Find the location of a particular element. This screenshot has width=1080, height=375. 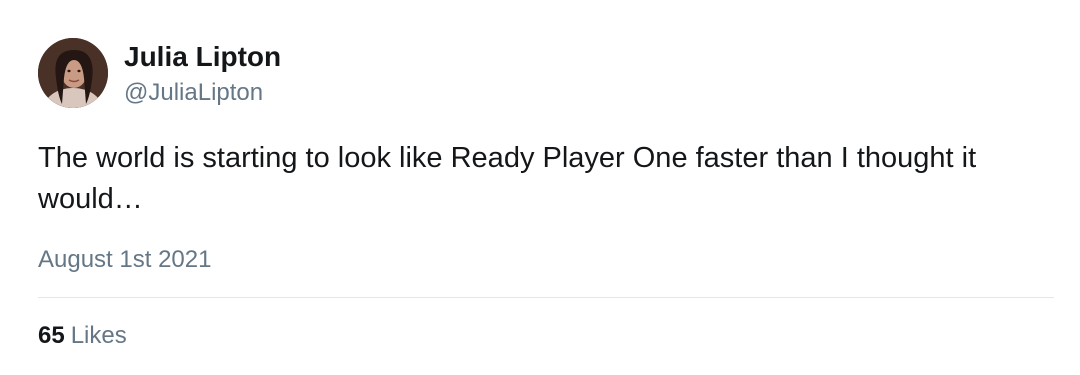

avatar is located at coordinates (73, 73).